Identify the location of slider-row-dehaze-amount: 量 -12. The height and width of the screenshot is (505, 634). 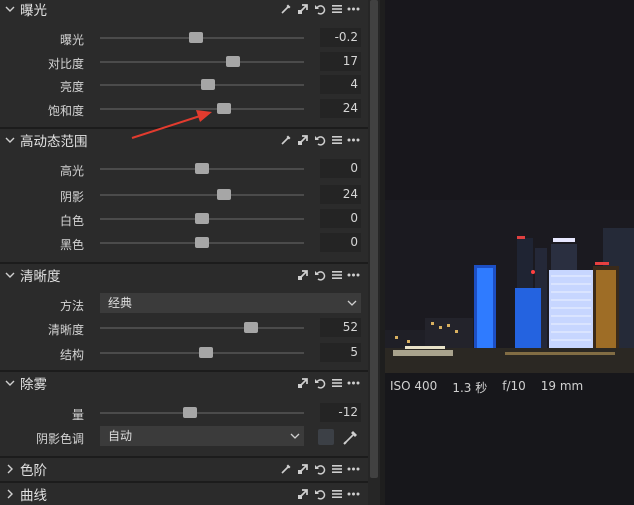
(184, 413).